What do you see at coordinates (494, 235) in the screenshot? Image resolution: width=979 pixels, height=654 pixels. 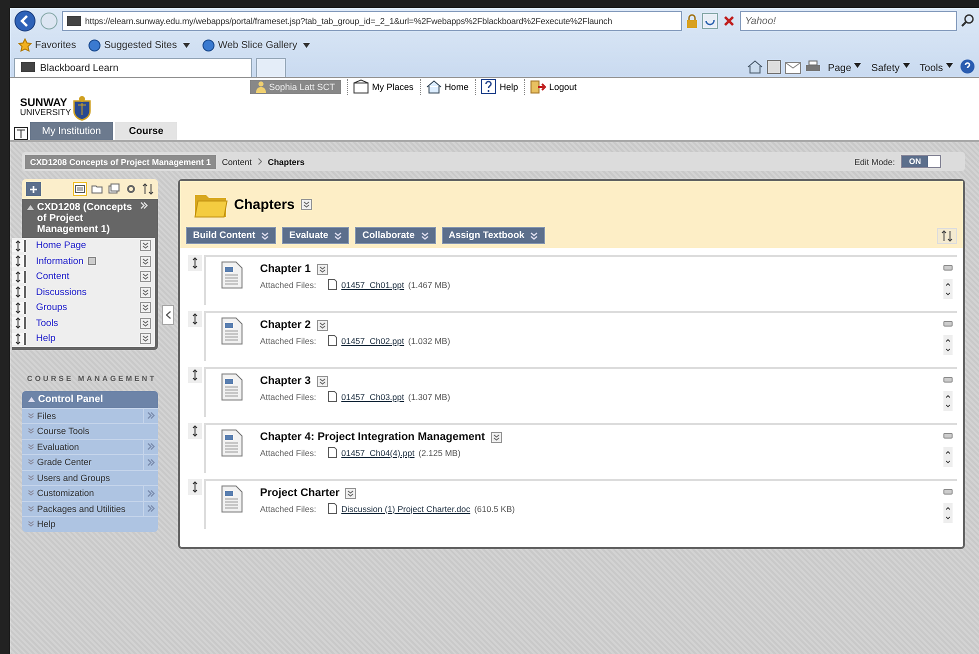 I see `action-button: Assign Textbook` at bounding box center [494, 235].